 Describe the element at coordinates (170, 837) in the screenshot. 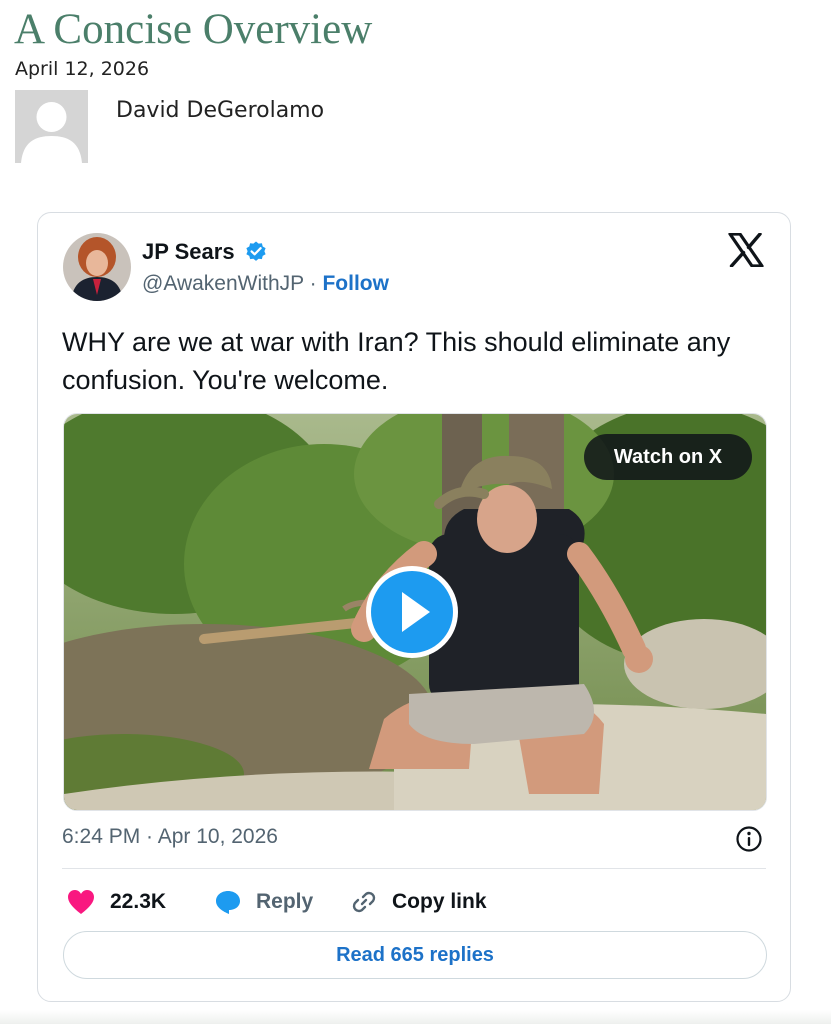

I see `tweet-timestamp: 6:24 PM · Apr 10, 2026` at that location.